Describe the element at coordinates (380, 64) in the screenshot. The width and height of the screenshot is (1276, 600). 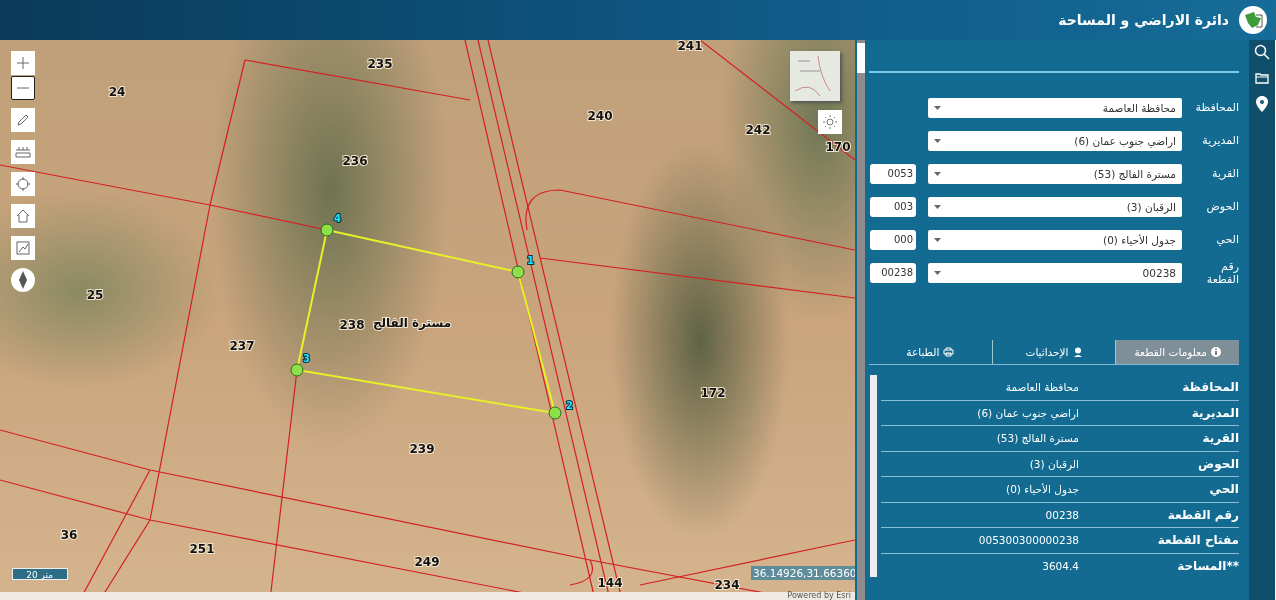
I see `parcel-number: 235` at that location.